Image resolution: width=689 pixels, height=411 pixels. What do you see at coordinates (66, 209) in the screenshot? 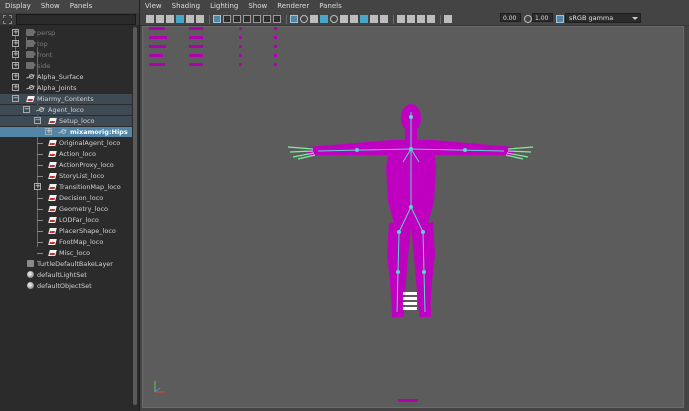
I see `outliner-item-geometry-loco: Geometry_loco` at bounding box center [66, 209].